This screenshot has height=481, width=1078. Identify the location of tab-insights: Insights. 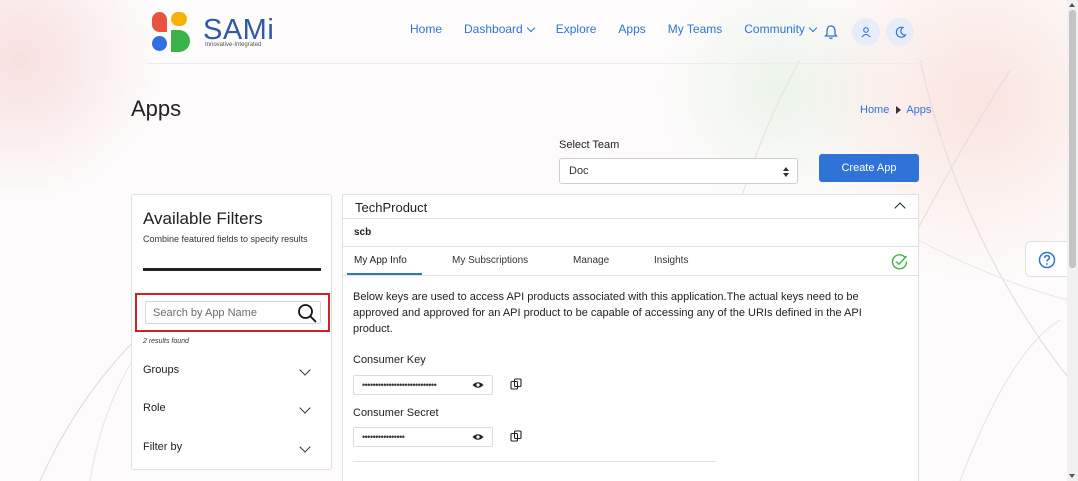
(671, 260).